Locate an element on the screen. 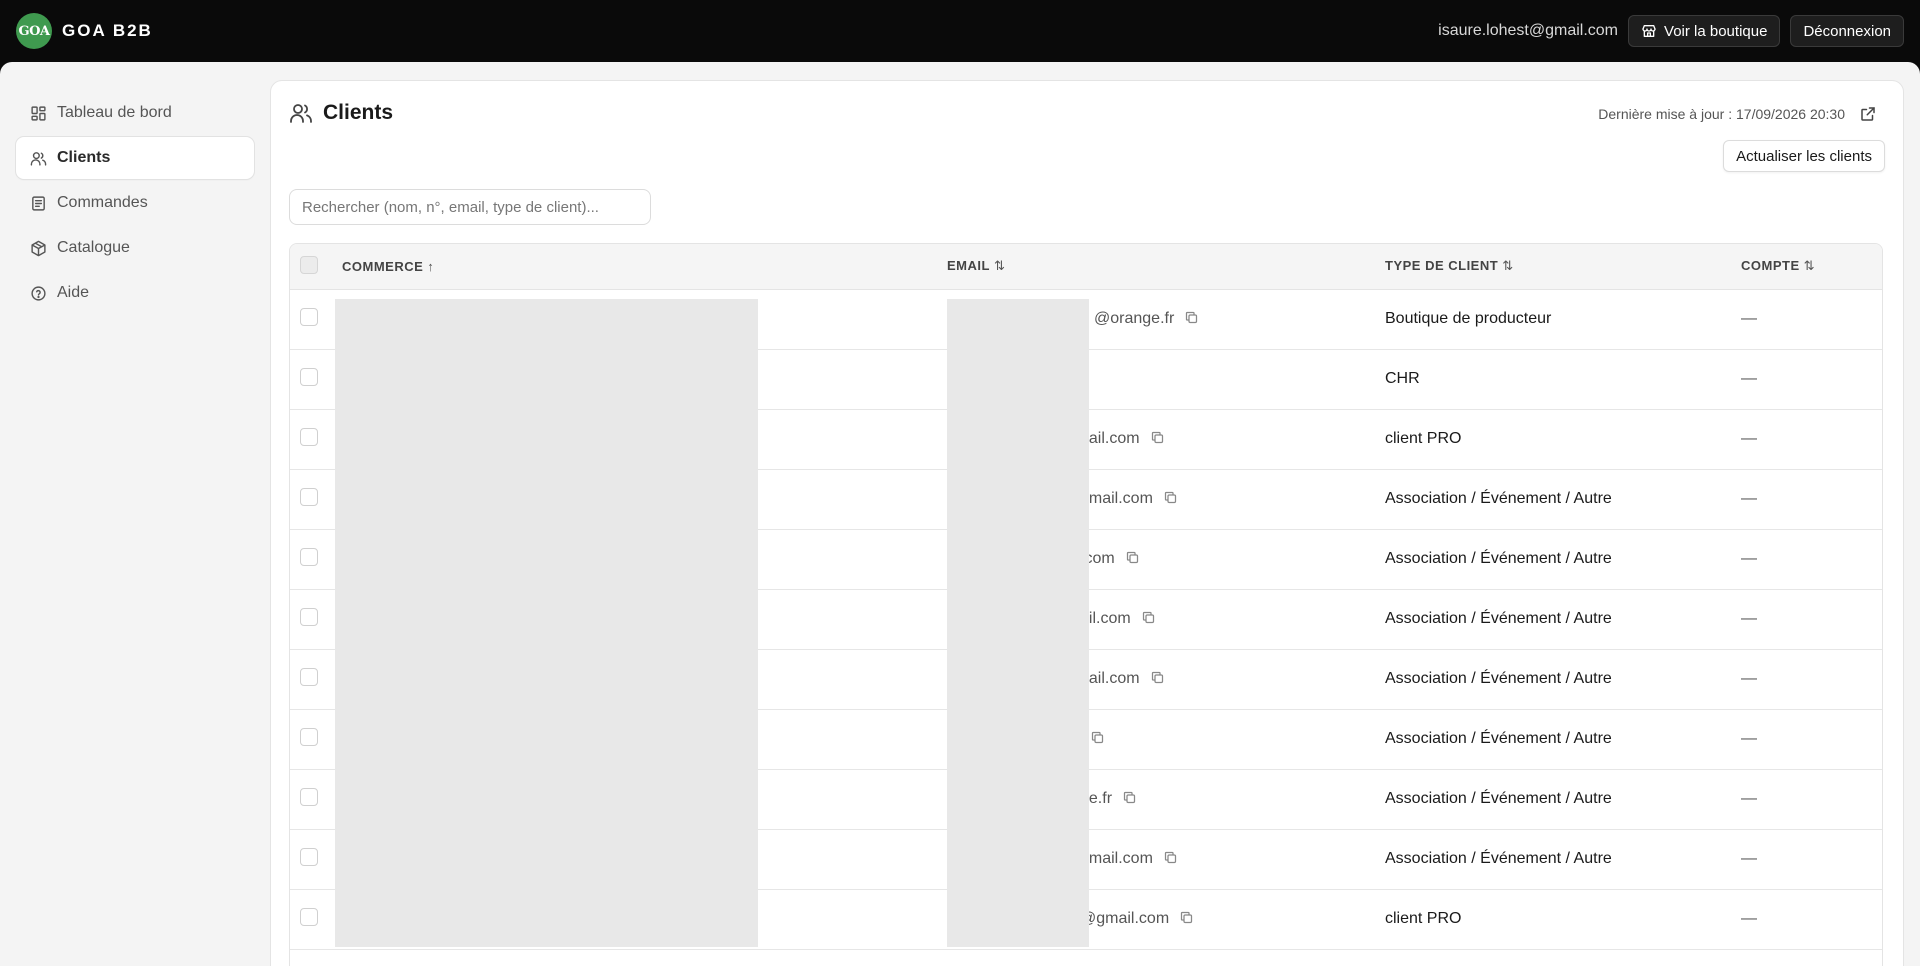  sort-asc-icon: ↑ is located at coordinates (431, 266).